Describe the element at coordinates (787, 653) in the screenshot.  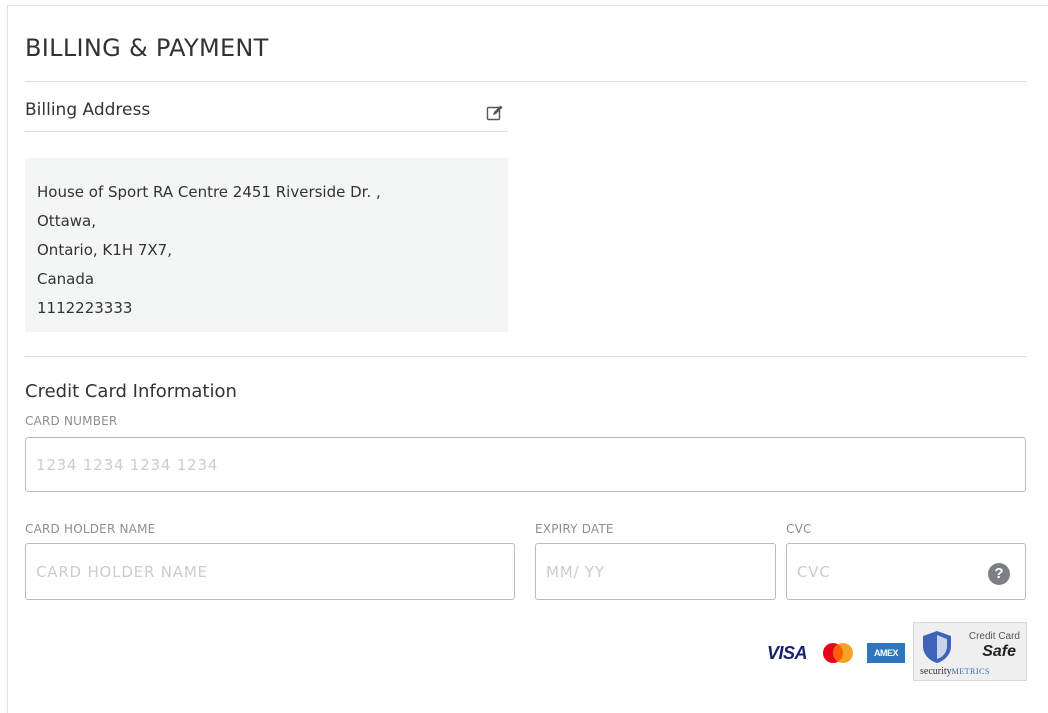
I see `visa-logo: VISA` at that location.